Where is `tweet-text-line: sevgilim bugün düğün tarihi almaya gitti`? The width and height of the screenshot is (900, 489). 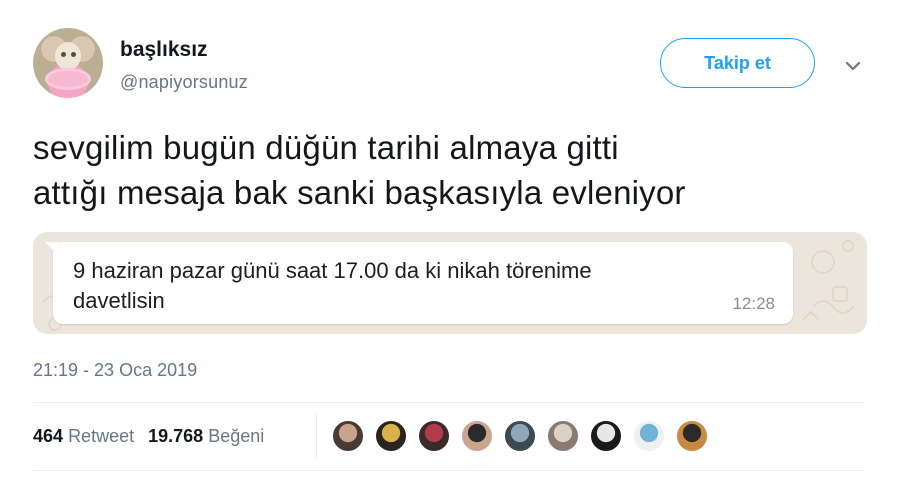
tweet-text-line: sevgilim bugün düğün tarihi almaya gitti is located at coordinates (326, 147).